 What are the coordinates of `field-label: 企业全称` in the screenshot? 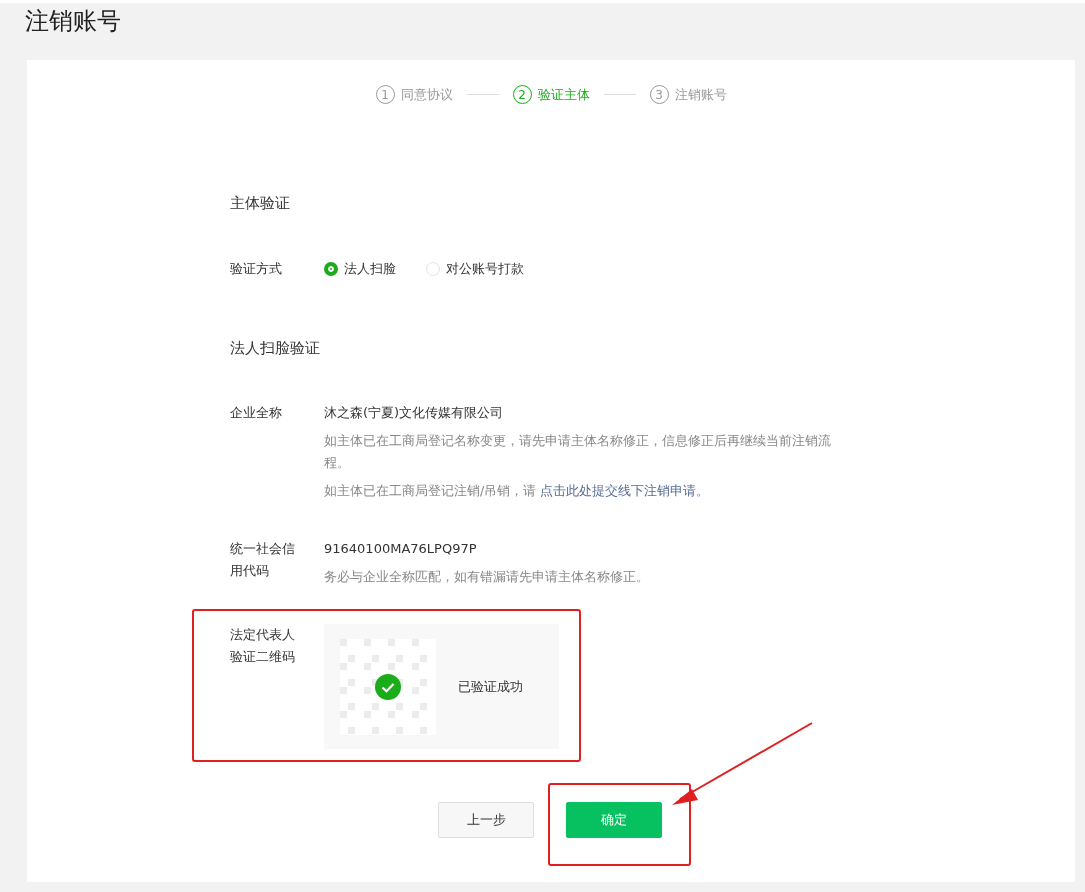 It's located at (256, 413).